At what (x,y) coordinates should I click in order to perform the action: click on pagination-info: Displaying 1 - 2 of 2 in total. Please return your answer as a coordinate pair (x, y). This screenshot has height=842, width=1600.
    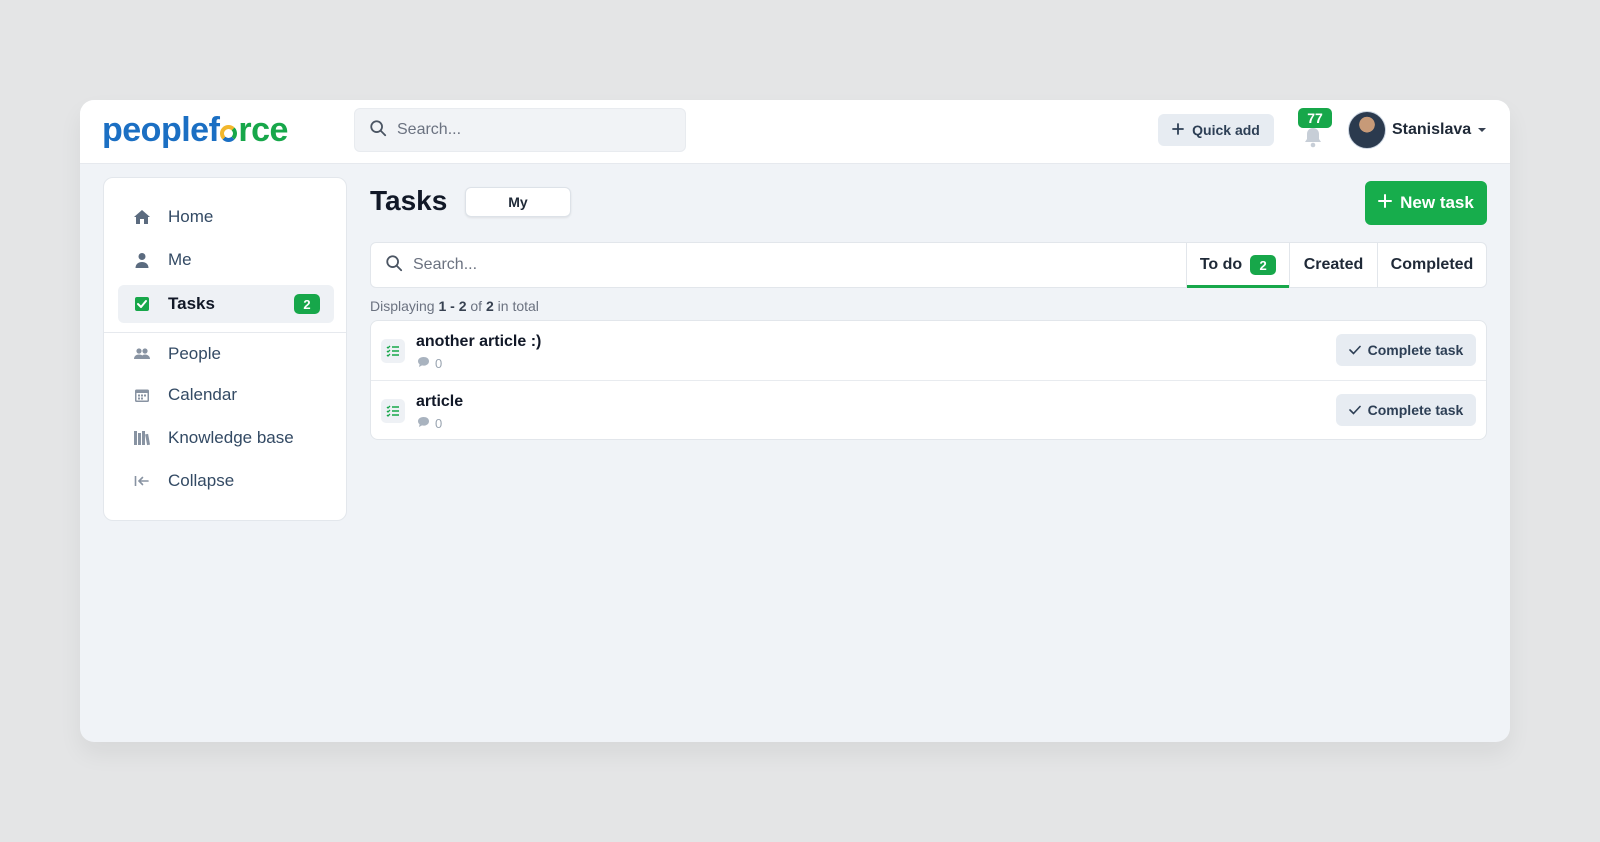
    Looking at the image, I should click on (454, 306).